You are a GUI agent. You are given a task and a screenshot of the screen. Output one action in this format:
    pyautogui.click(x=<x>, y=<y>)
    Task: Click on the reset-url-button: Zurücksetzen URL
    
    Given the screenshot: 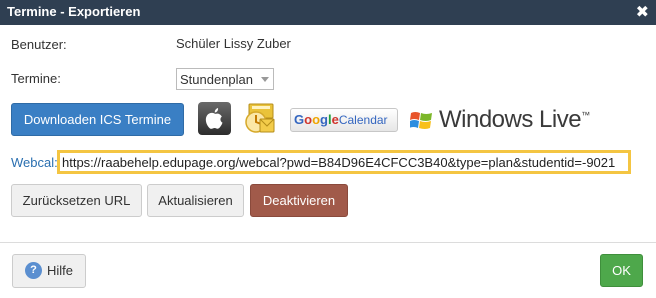 What is the action you would take?
    pyautogui.click(x=76, y=200)
    